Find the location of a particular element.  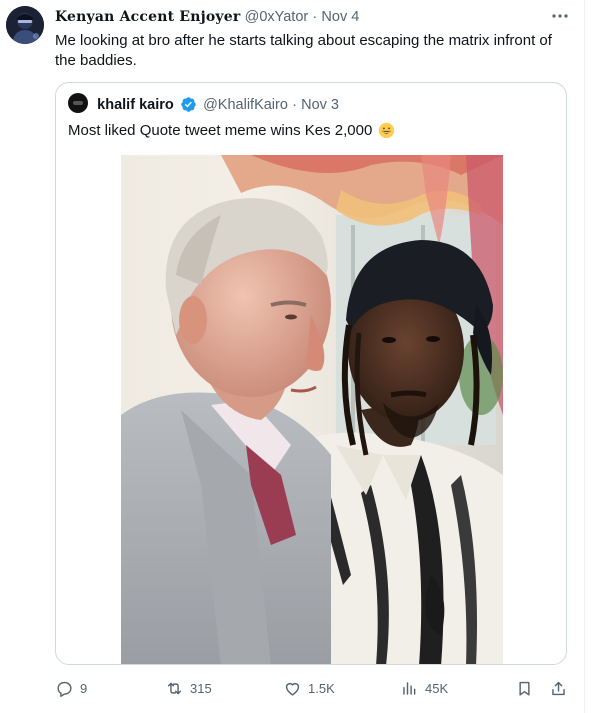

tweet-action-bar: 9 315 1.5K 45K is located at coordinates (315, 688).